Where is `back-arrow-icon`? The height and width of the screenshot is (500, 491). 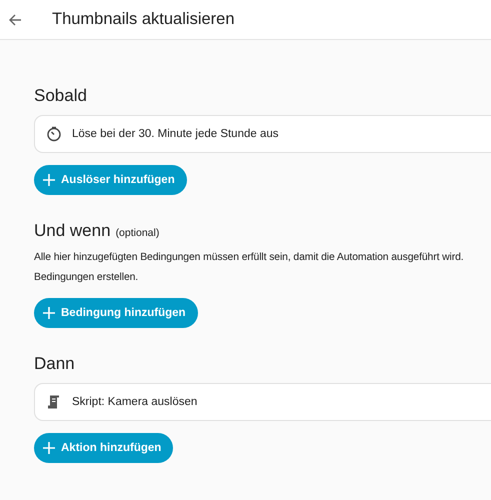 back-arrow-icon is located at coordinates (15, 19).